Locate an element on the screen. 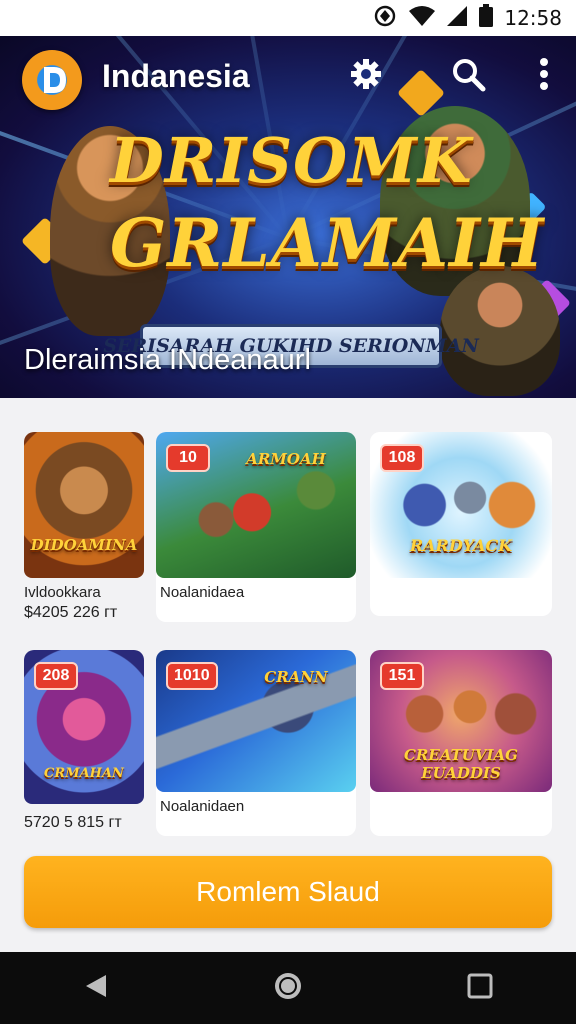  game-name: Noalanidaen is located at coordinates (202, 806).